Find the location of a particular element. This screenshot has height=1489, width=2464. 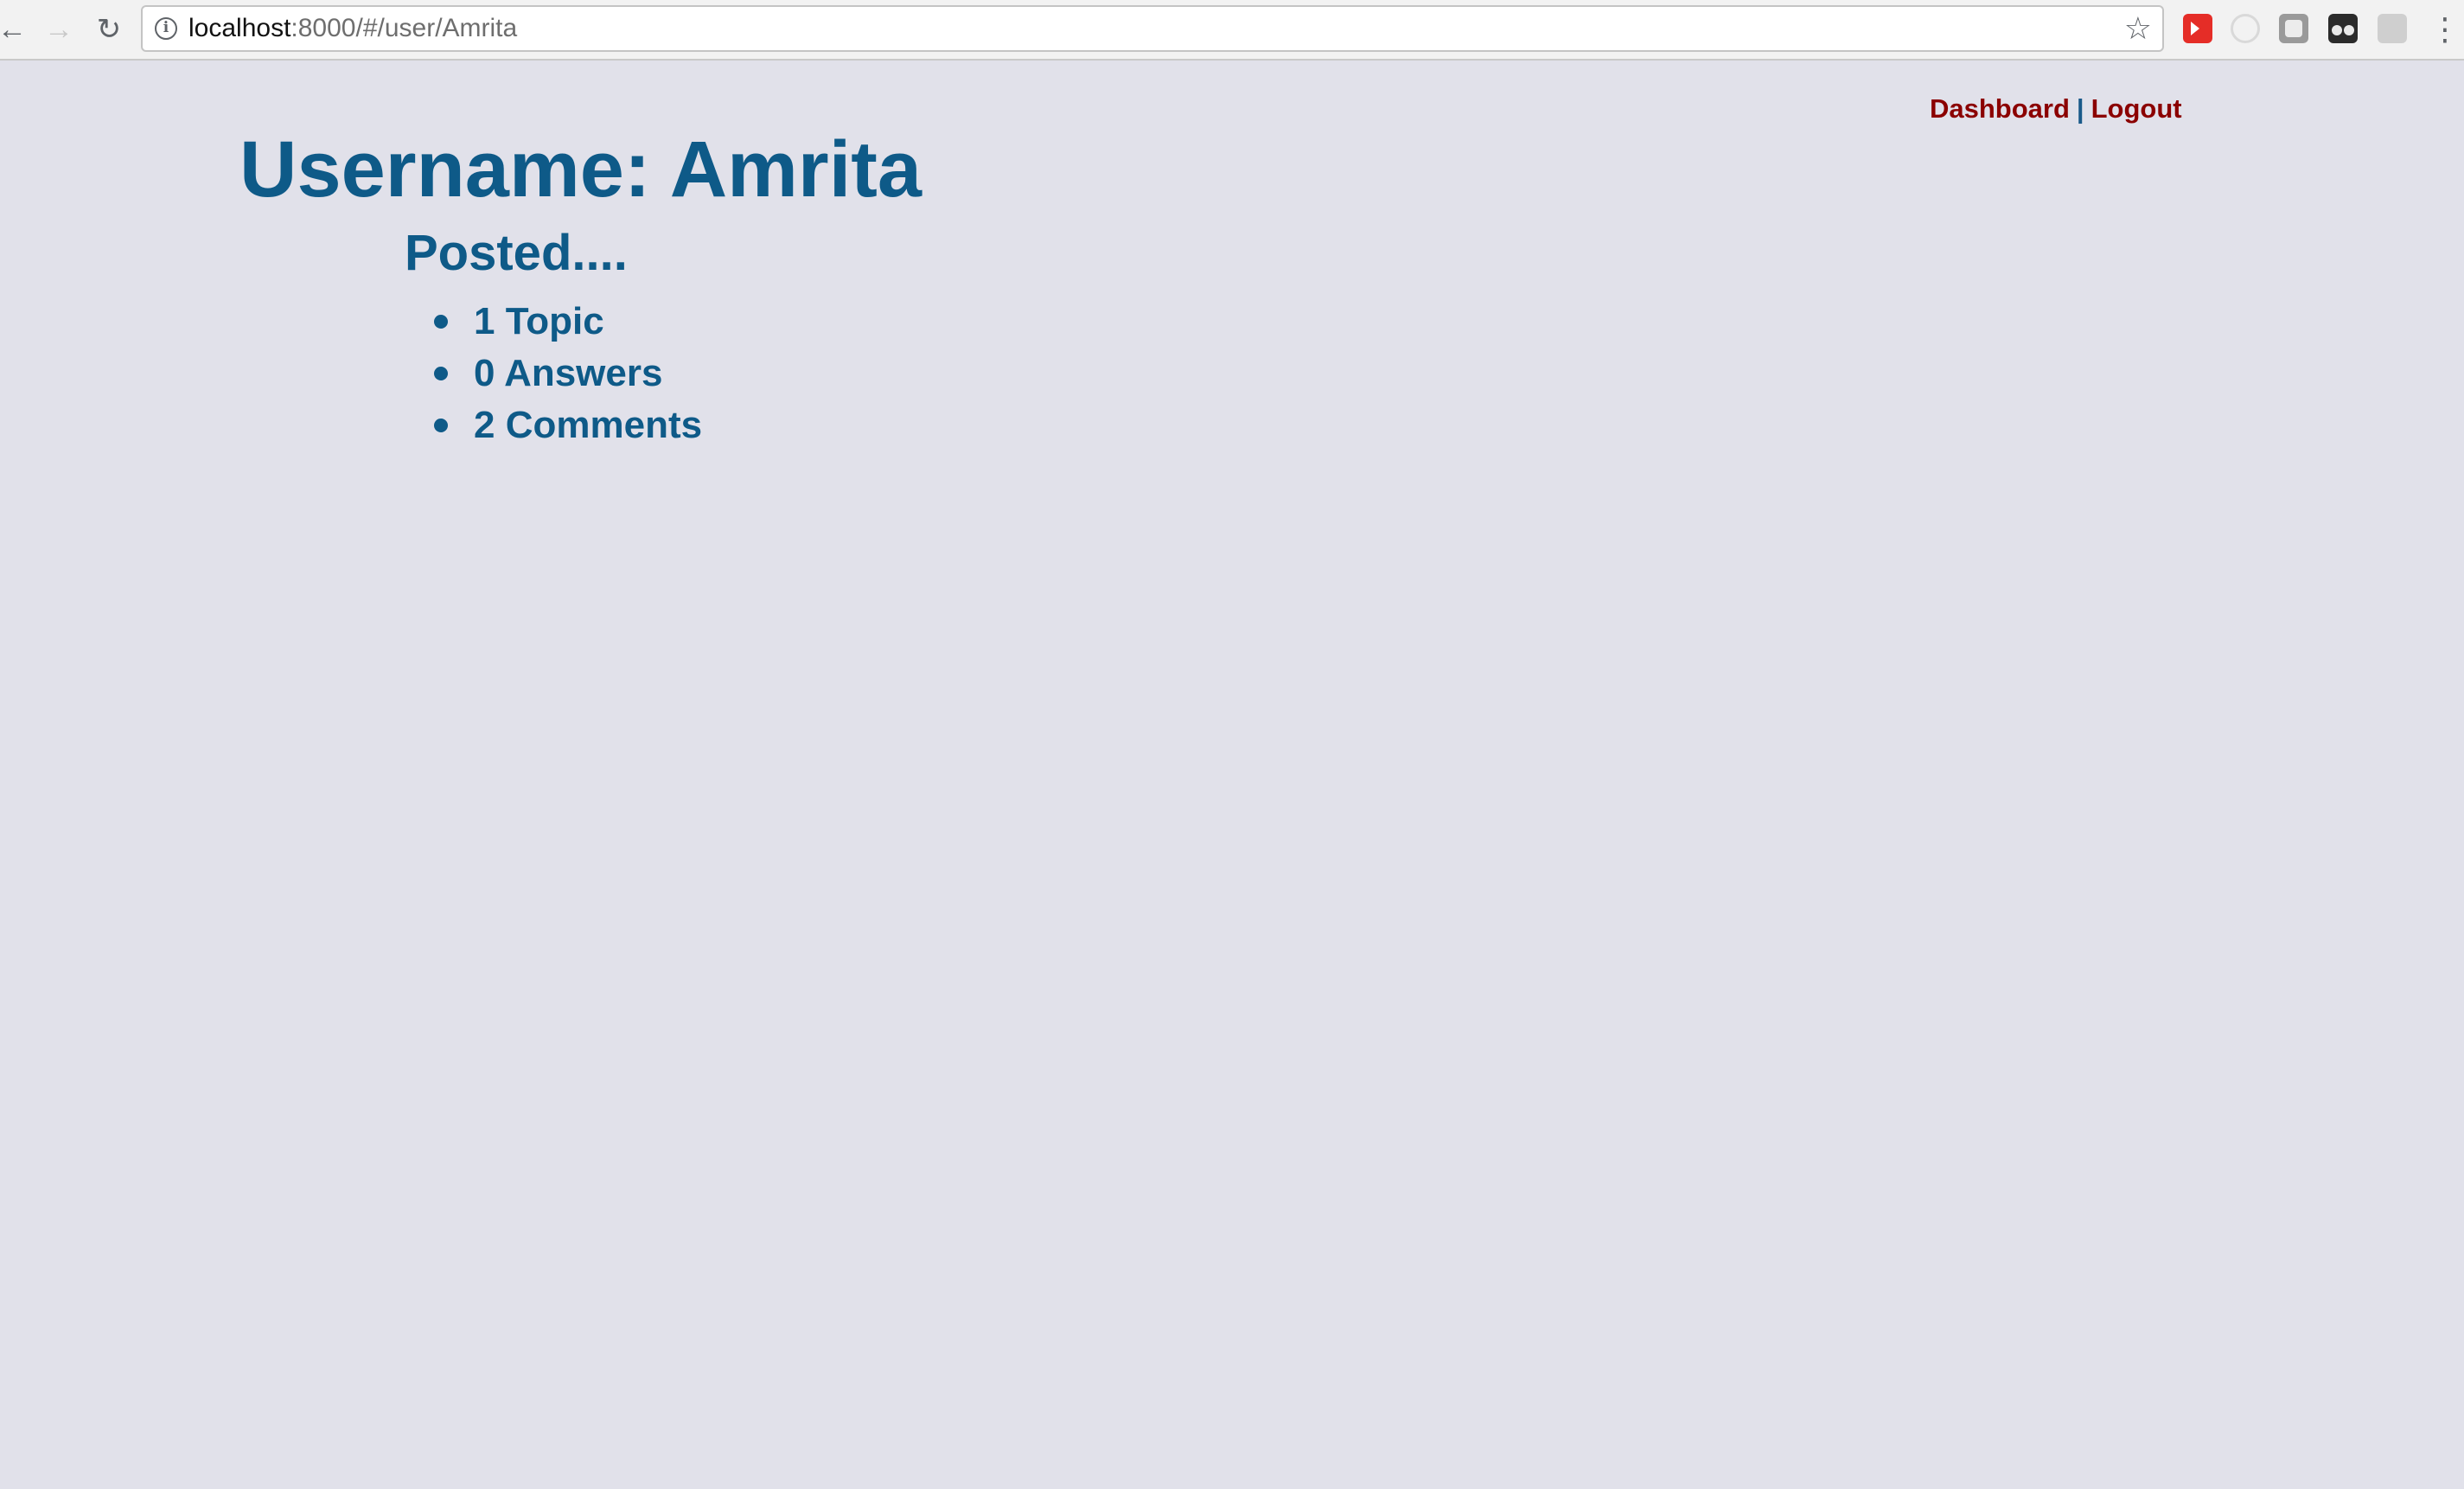

glasses-extension-icon is located at coordinates (2343, 28).